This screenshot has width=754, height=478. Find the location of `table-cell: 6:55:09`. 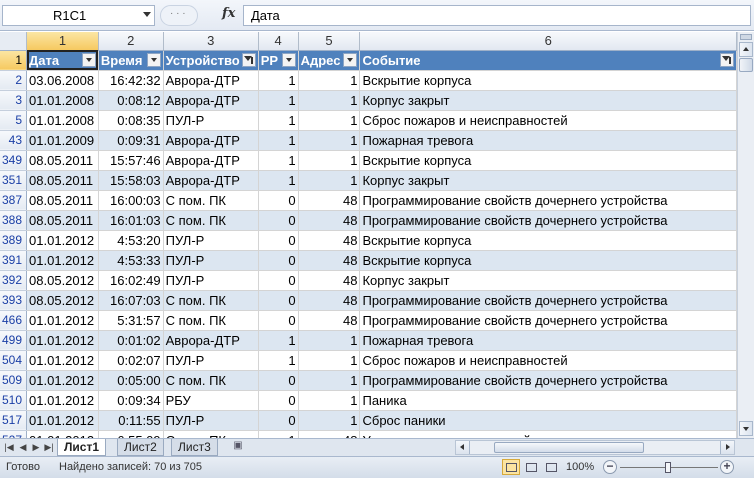

table-cell: 6:55:09 is located at coordinates (131, 434).